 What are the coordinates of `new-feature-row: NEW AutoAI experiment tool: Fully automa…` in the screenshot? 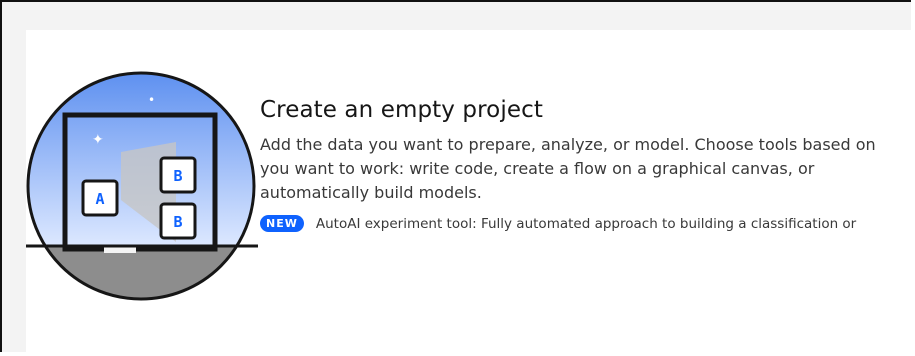 It's located at (587, 223).